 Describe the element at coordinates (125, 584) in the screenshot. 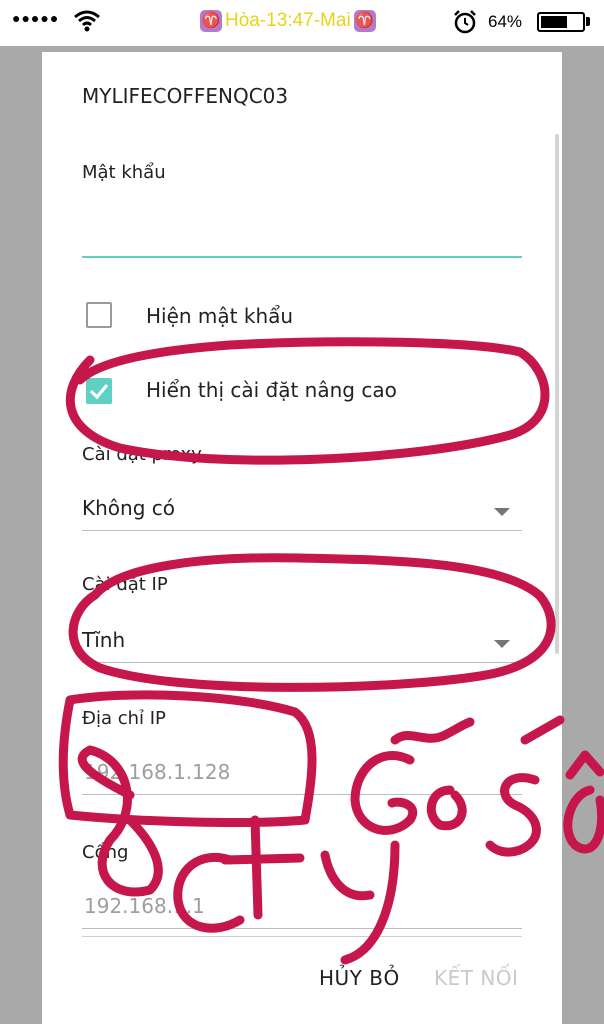

I see `ip-settings-label: Cài đặt IP` at that location.